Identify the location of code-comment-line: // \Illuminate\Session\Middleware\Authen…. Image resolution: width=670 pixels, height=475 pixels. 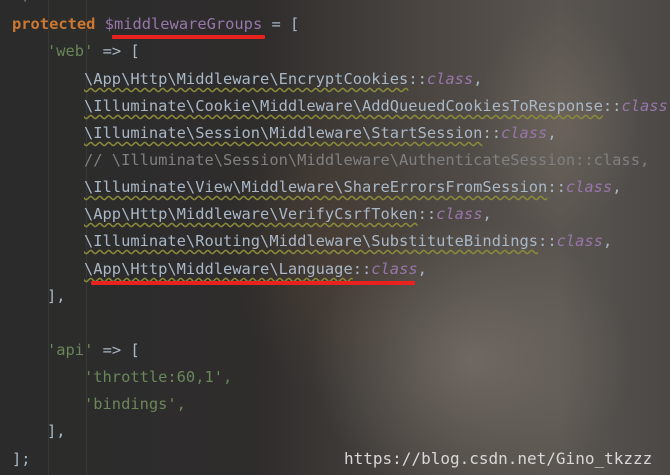
(377, 160).